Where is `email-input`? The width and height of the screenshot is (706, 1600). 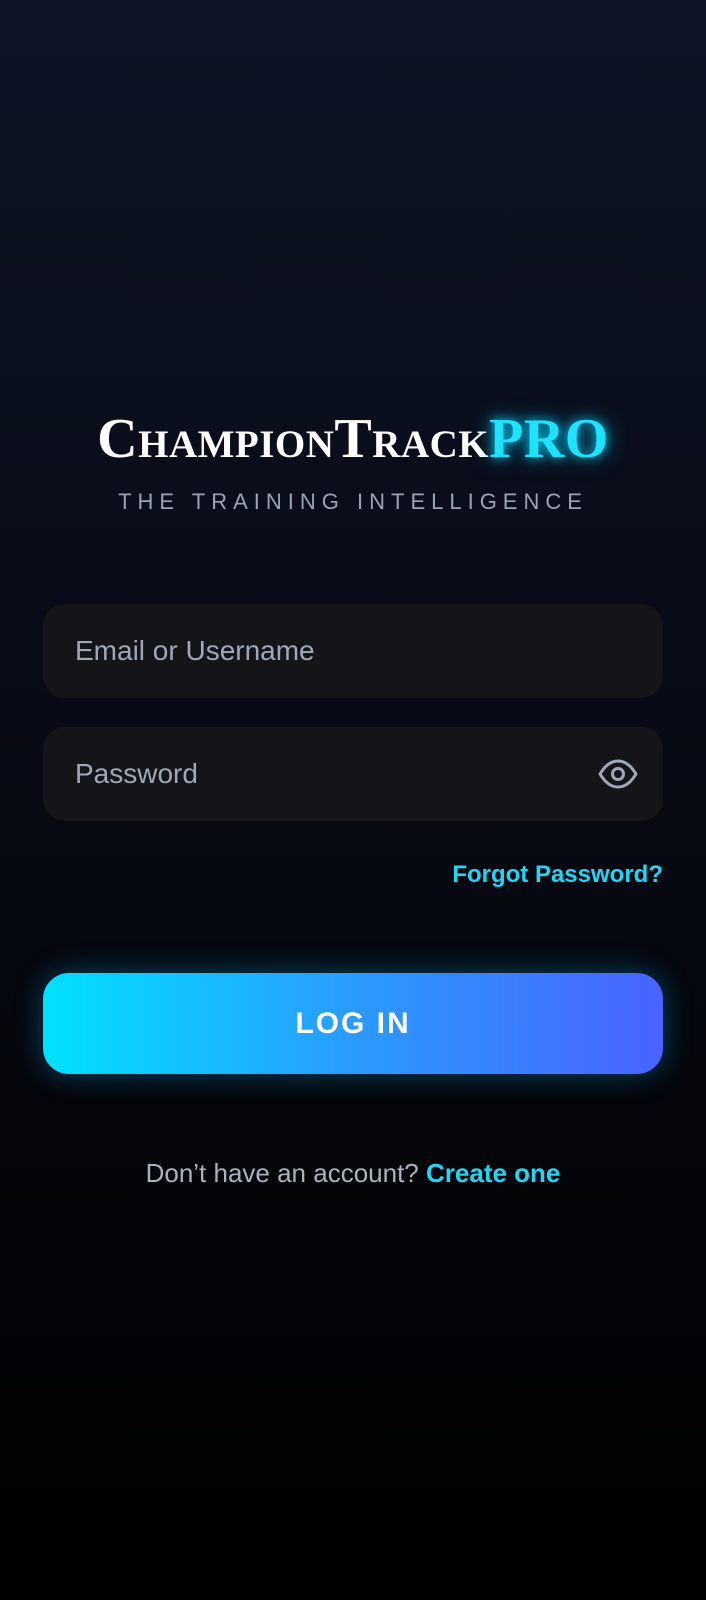 email-input is located at coordinates (353, 651).